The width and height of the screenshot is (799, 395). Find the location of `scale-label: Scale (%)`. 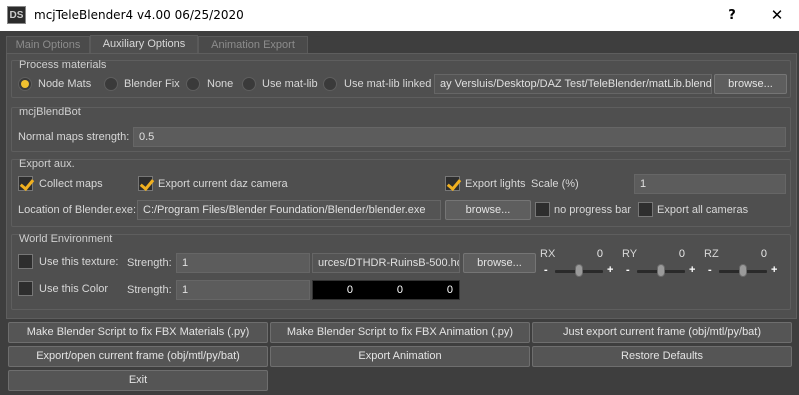

scale-label: Scale (%) is located at coordinates (555, 184).